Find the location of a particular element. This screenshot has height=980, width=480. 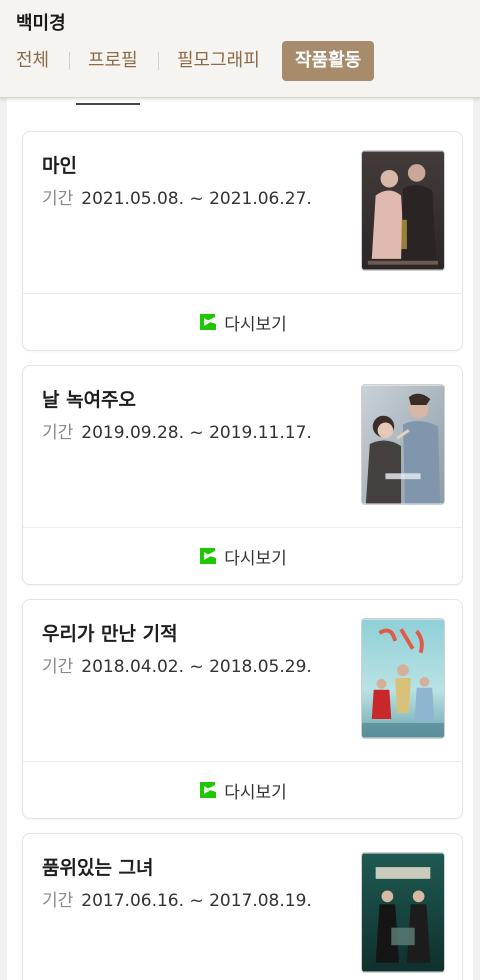

period-value: 2021.05.08. ~ 2021.06.27. is located at coordinates (196, 199).